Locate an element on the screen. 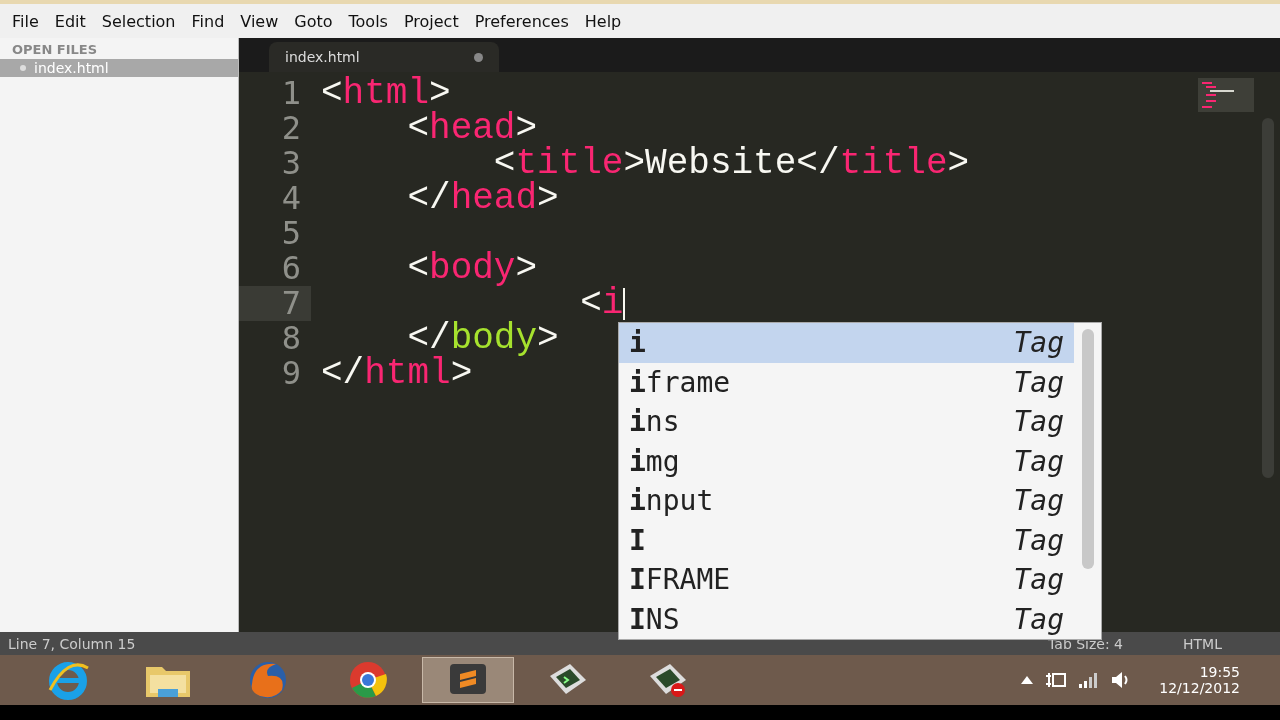  menu-item: File is located at coordinates (25, 21).